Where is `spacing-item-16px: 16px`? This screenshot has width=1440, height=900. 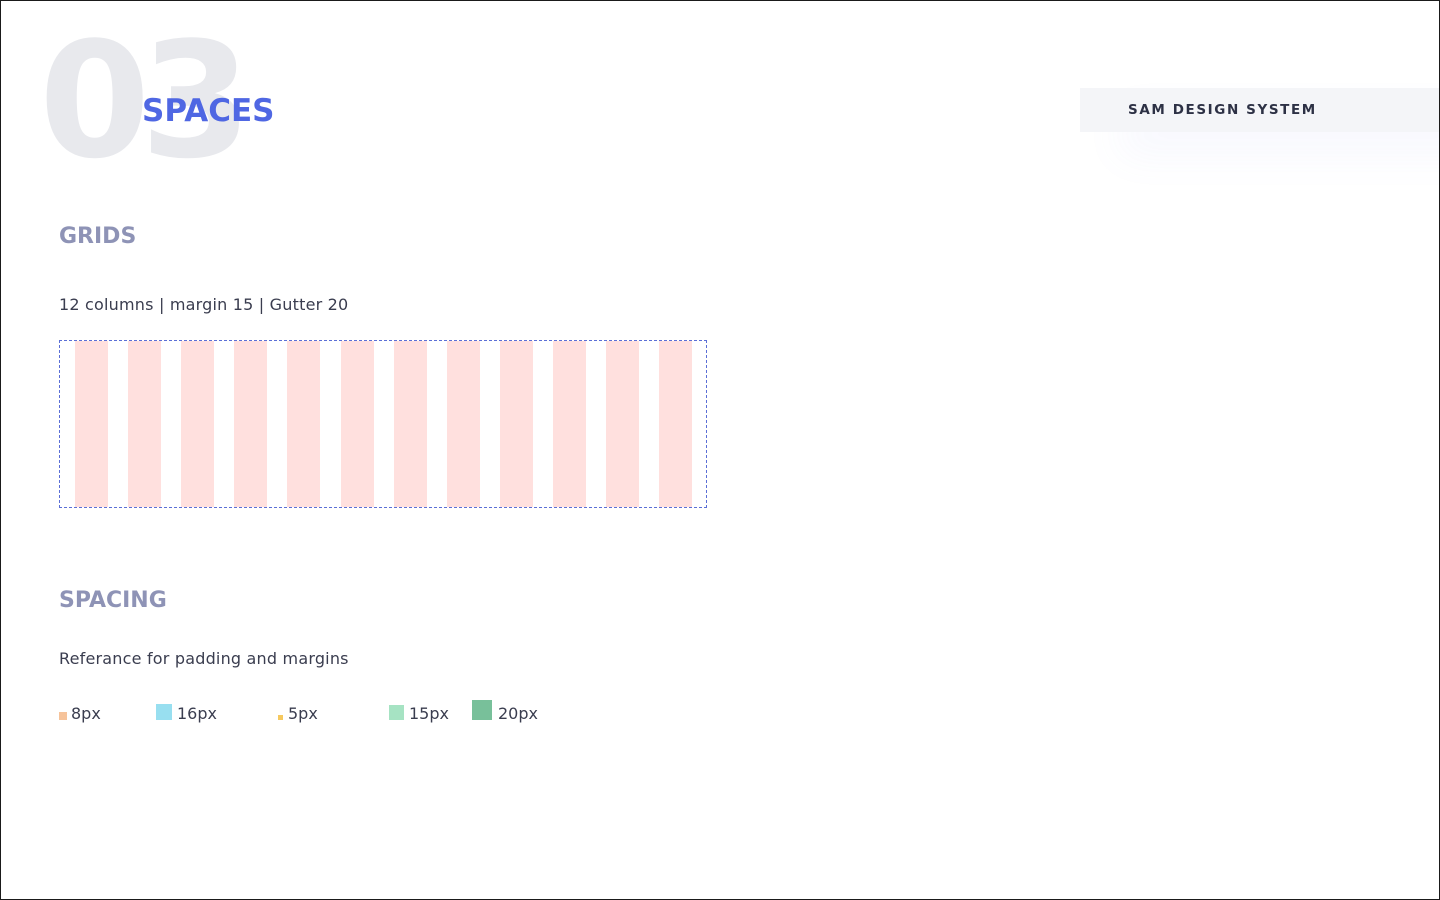
spacing-item-16px: 16px is located at coordinates (196, 713).